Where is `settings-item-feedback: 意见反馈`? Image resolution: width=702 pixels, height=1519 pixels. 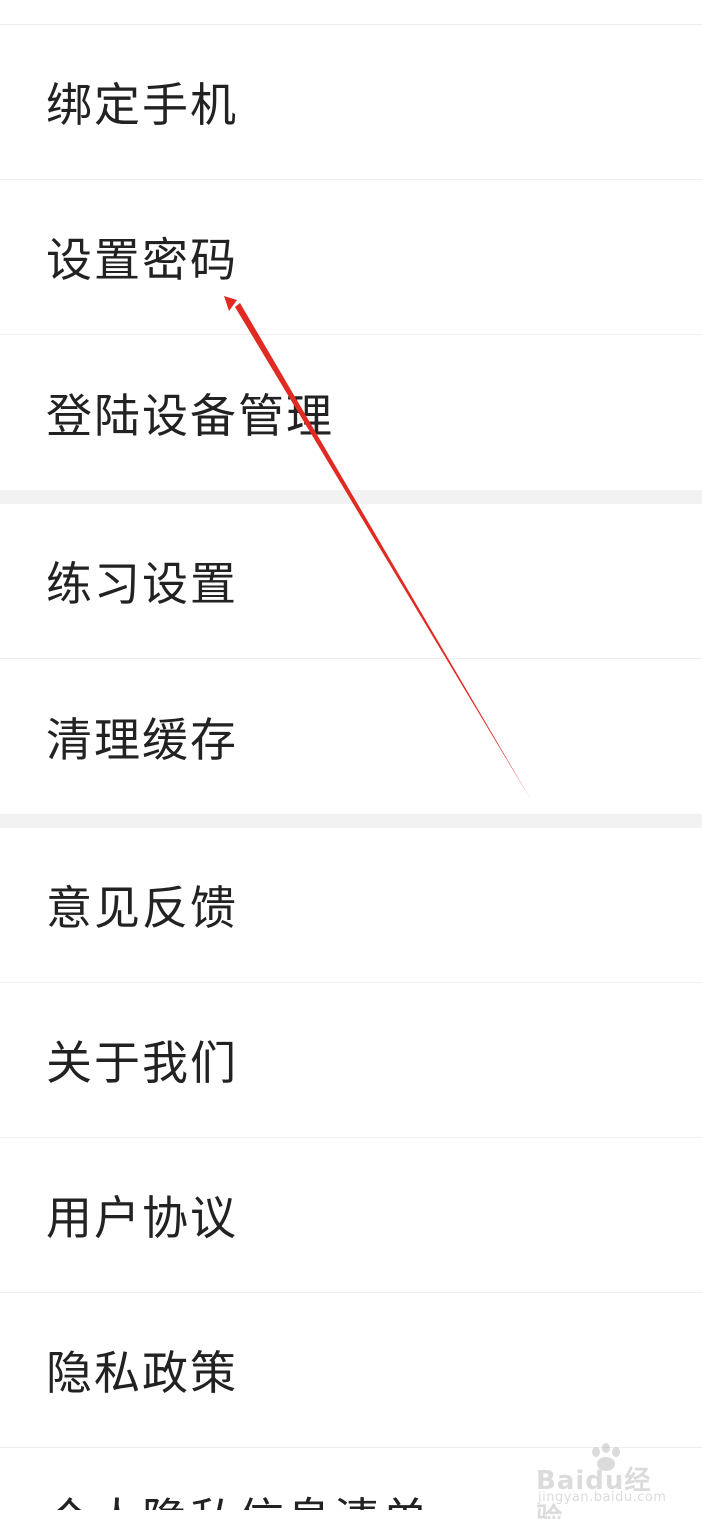 settings-item-feedback: 意见反馈 is located at coordinates (351, 905).